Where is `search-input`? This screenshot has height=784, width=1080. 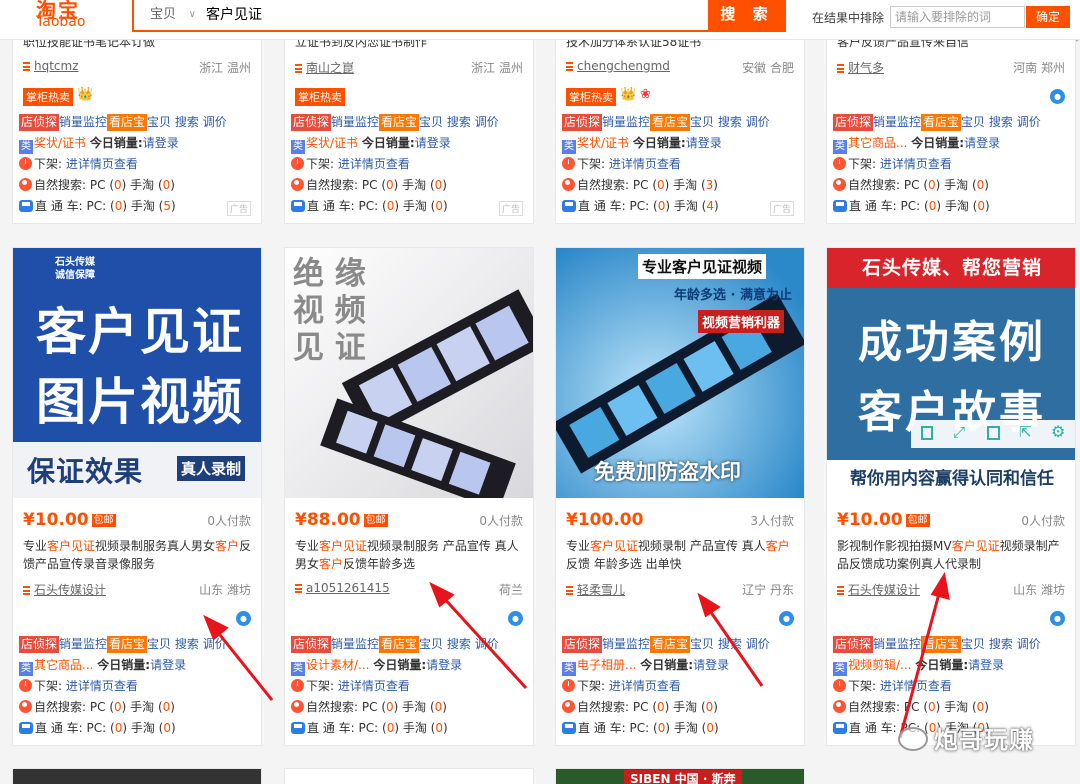
search-input is located at coordinates (456, 15).